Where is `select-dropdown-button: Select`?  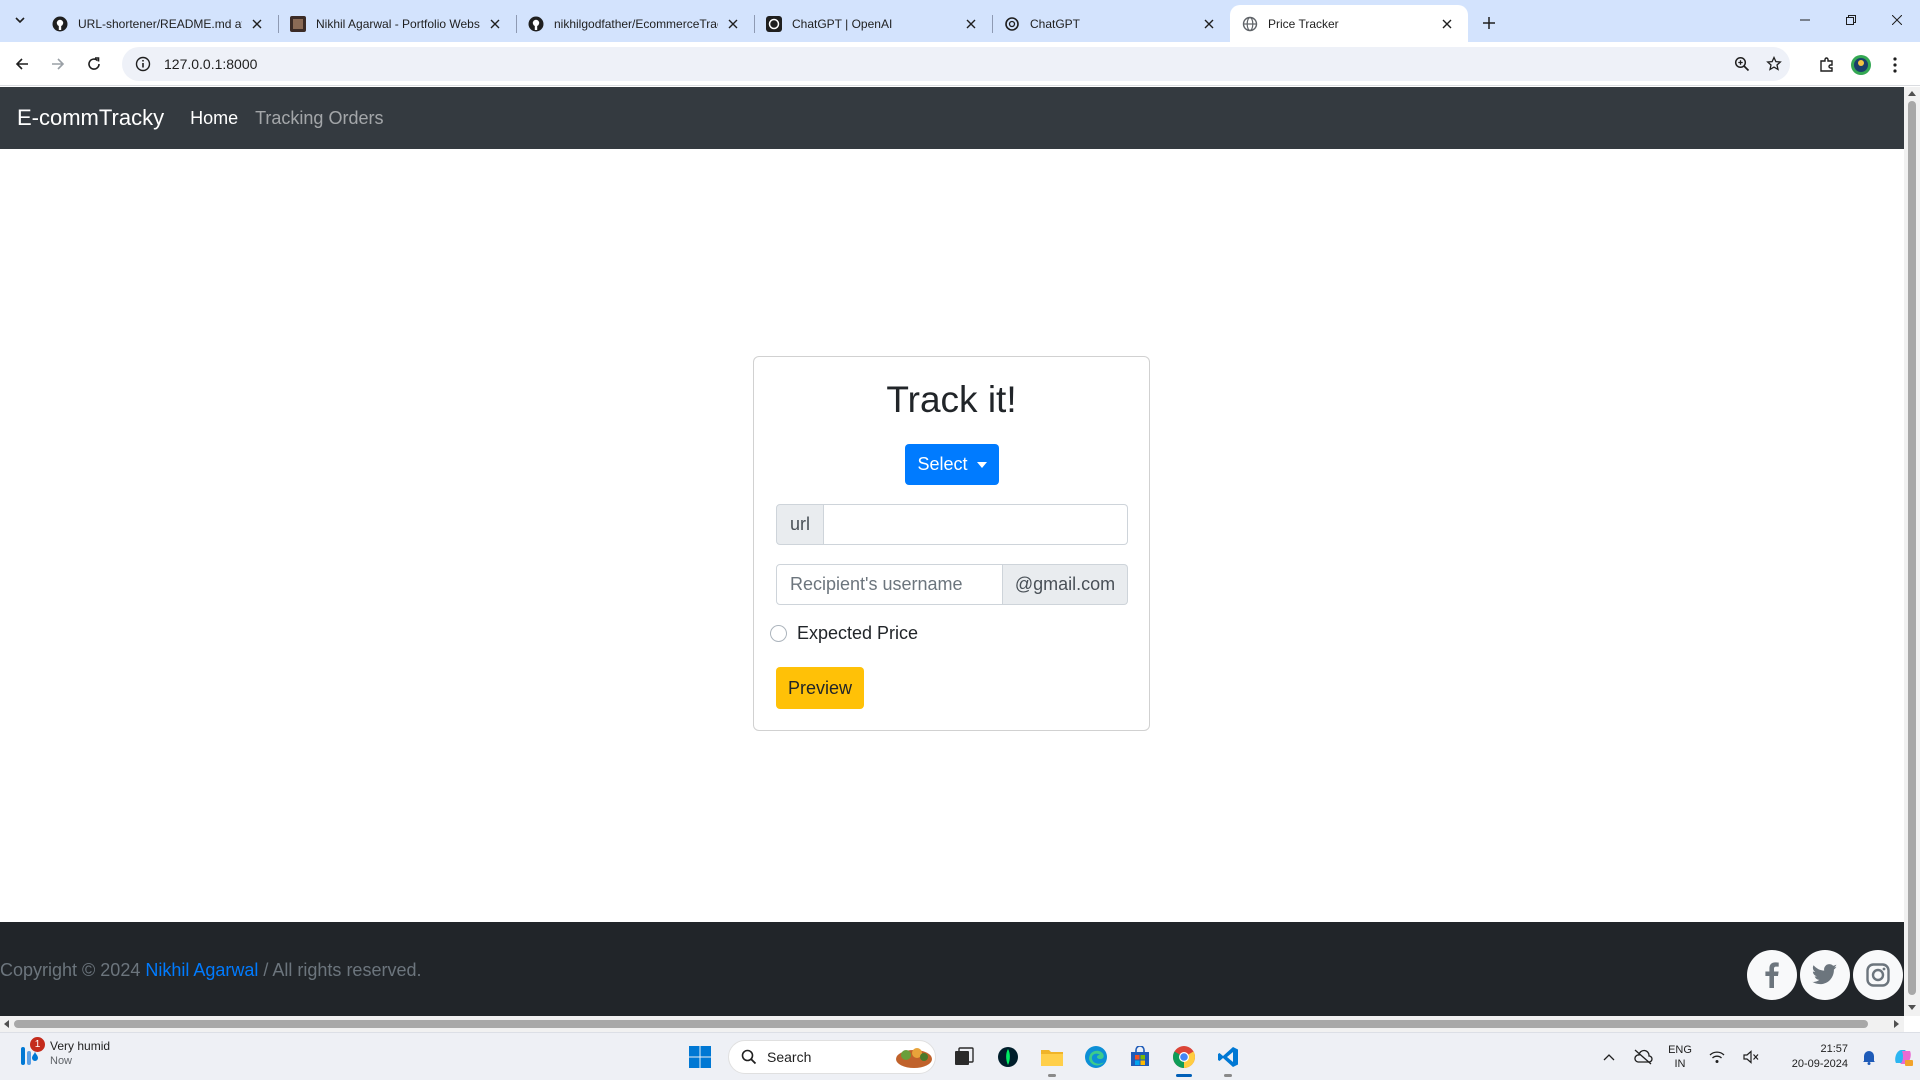
select-dropdown-button: Select is located at coordinates (952, 464).